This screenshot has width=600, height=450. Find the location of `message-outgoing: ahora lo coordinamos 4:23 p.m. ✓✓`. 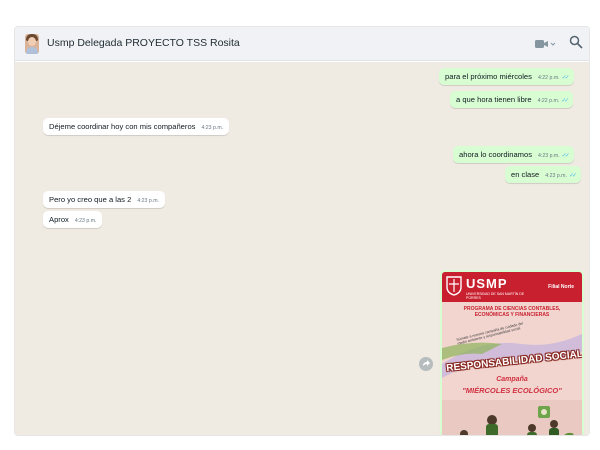

message-outgoing: ahora lo coordinamos 4:23 p.m. ✓✓ is located at coordinates (513, 154).